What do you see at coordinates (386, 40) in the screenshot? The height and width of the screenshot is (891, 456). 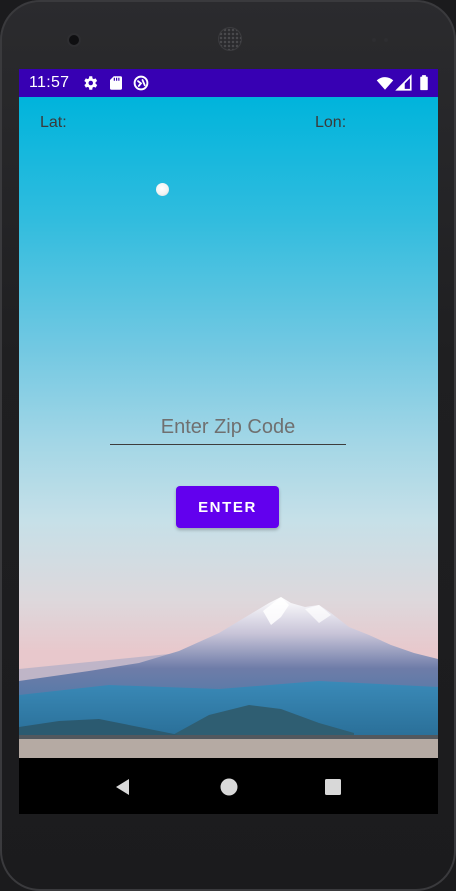 I see `light-sensor` at bounding box center [386, 40].